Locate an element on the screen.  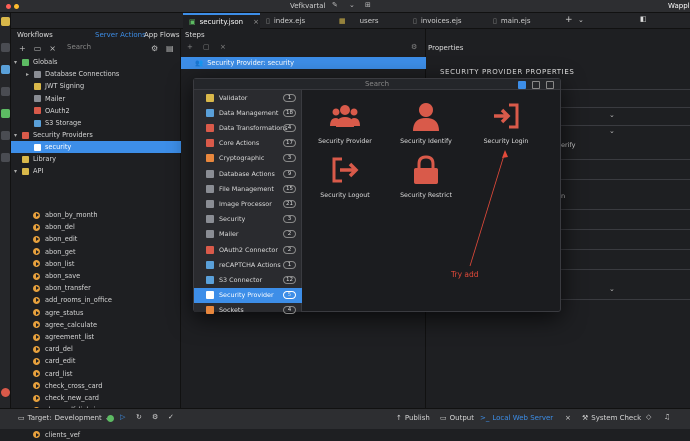
category-item: Database Actions 9 is located at coordinates (248, 173).